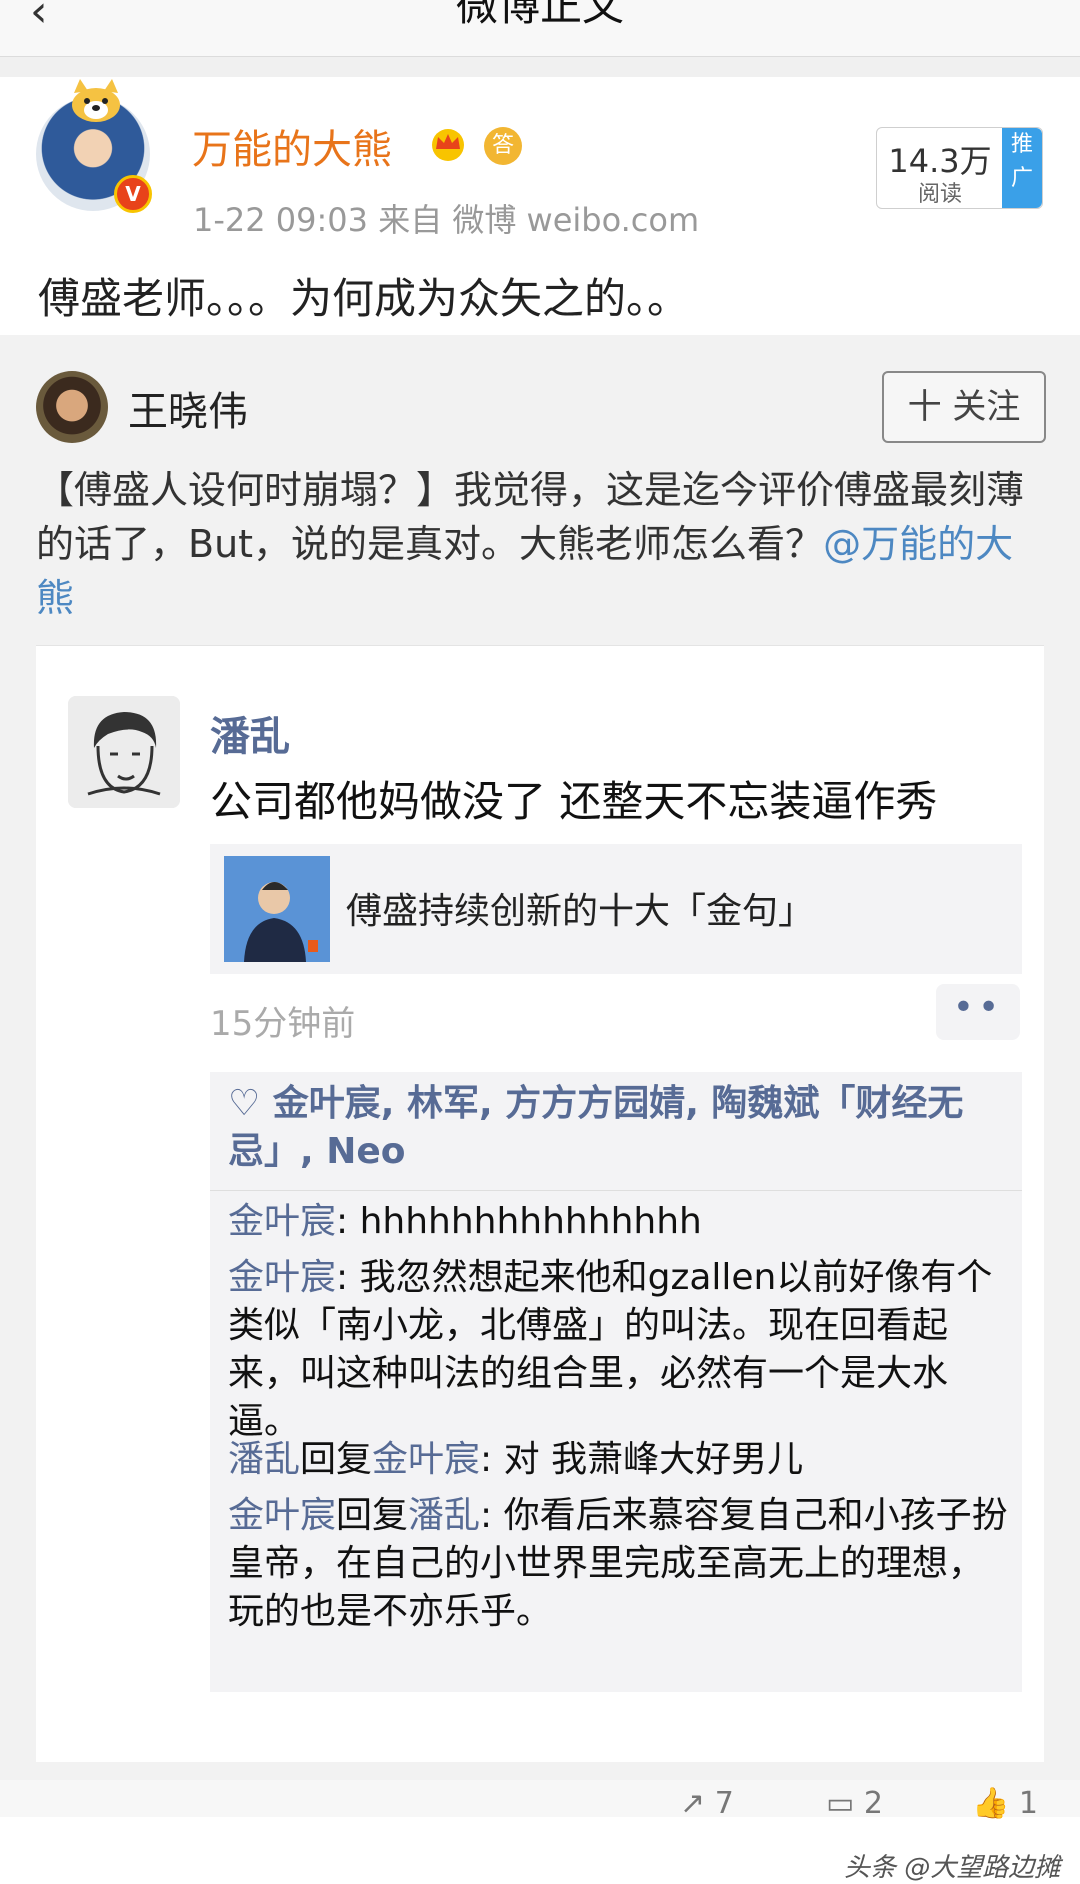 This screenshot has height=1884, width=1080. Describe the element at coordinates (540, 67) in the screenshot. I see `section-divider` at that location.